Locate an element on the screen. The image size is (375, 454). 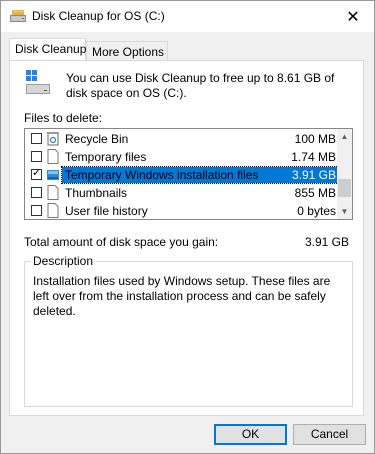
list-scrollbar: ▲ ▼ is located at coordinates (344, 174).